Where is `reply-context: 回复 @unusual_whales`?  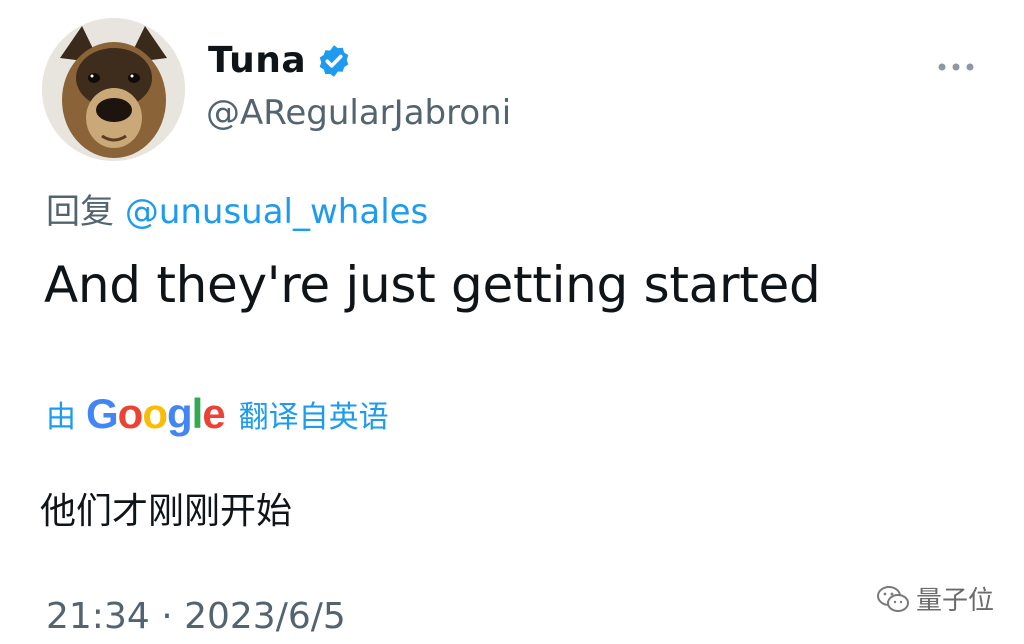 reply-context: 回复 @unusual_whales is located at coordinates (237, 208).